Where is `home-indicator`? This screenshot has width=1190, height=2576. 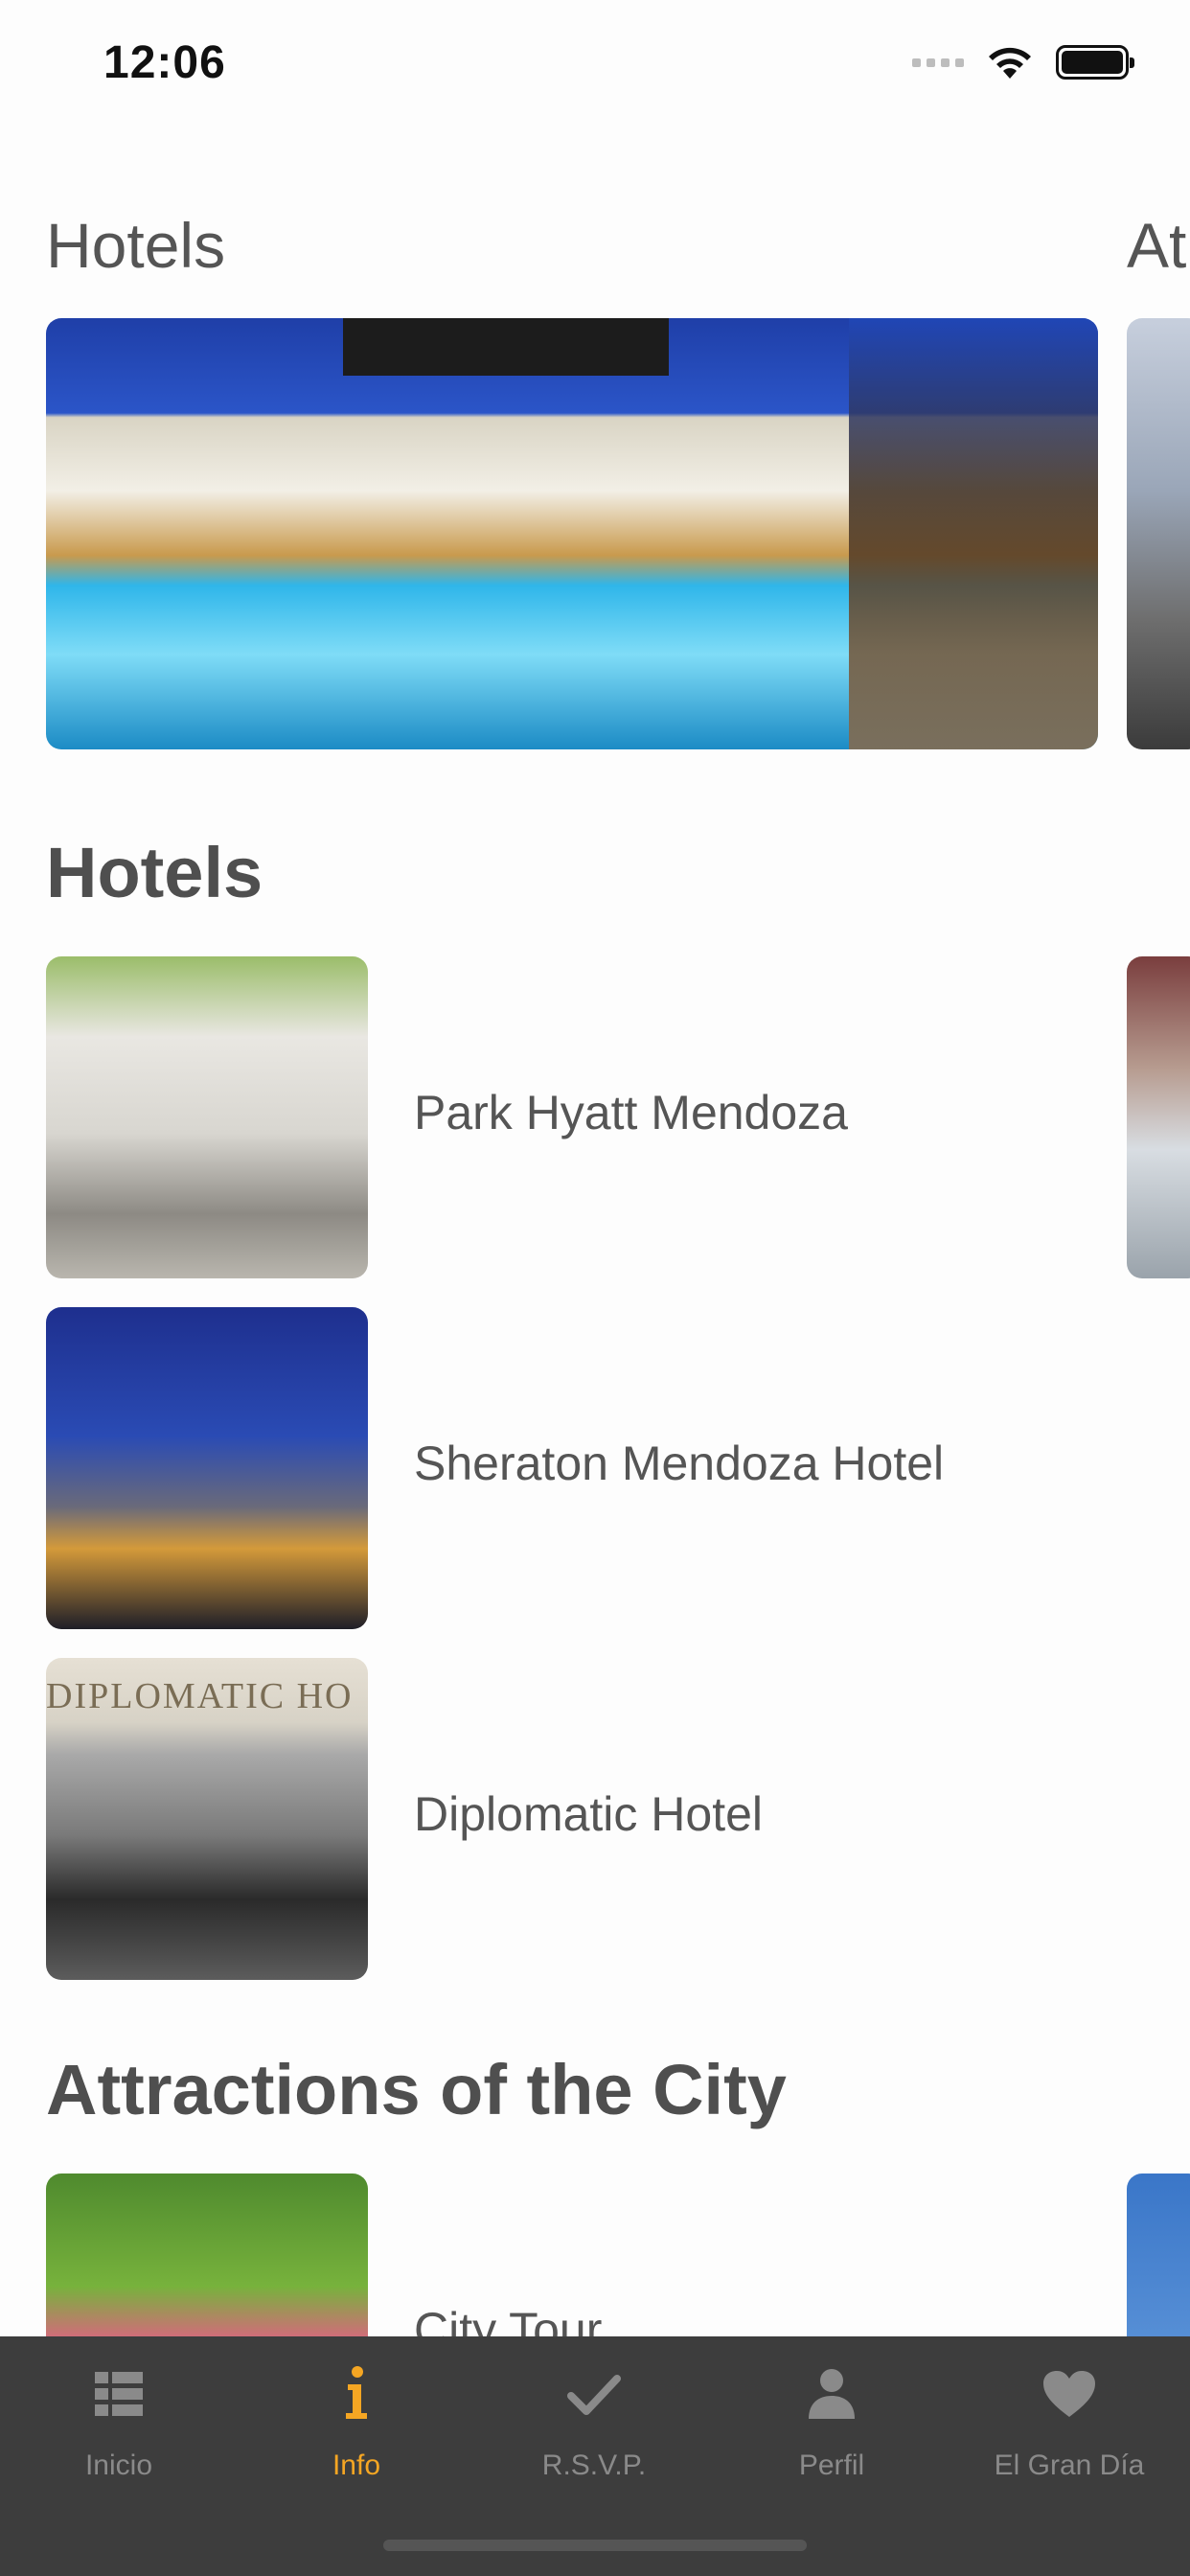
home-indicator is located at coordinates (595, 2545).